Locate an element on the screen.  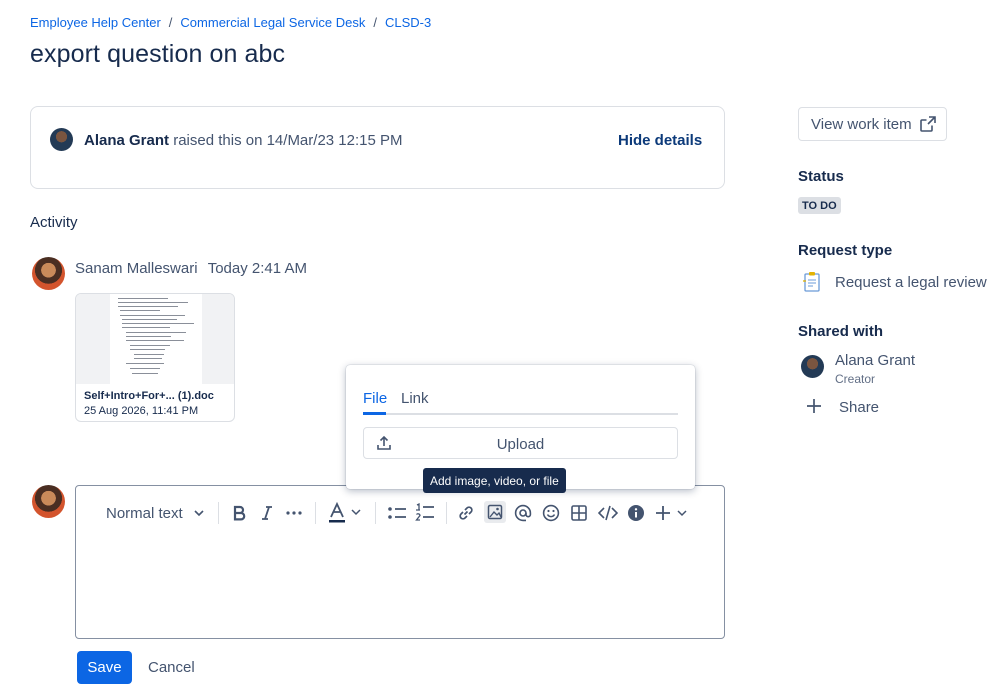
upload-button: Upload is located at coordinates (520, 443).